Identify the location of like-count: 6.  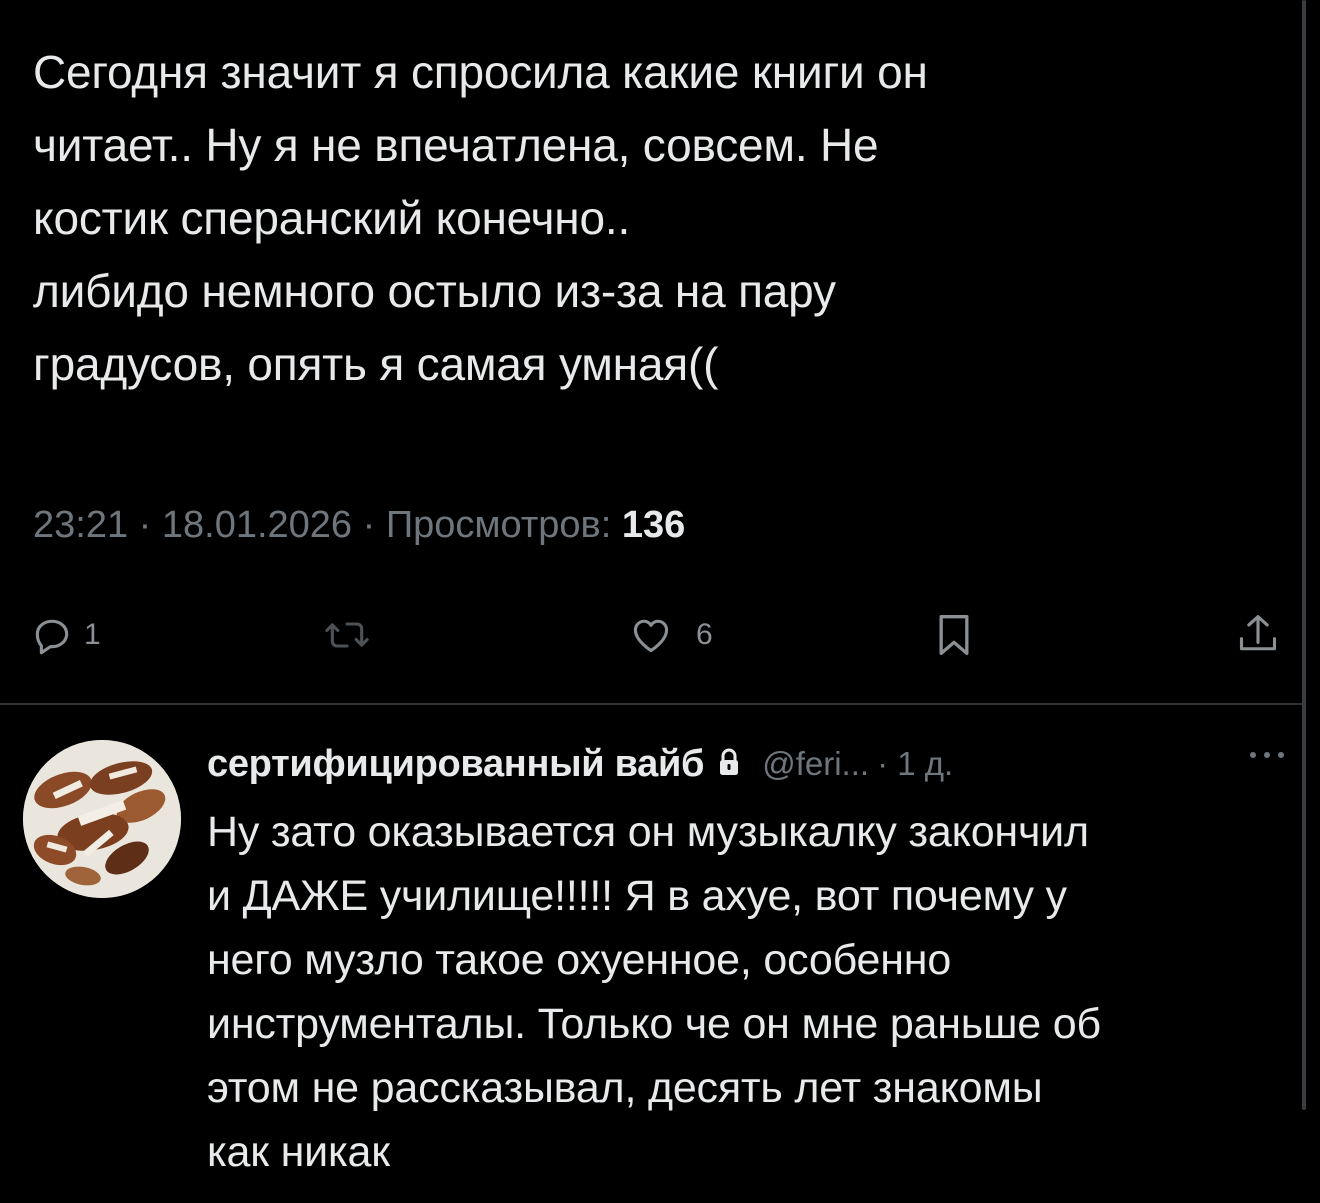
(704, 634).